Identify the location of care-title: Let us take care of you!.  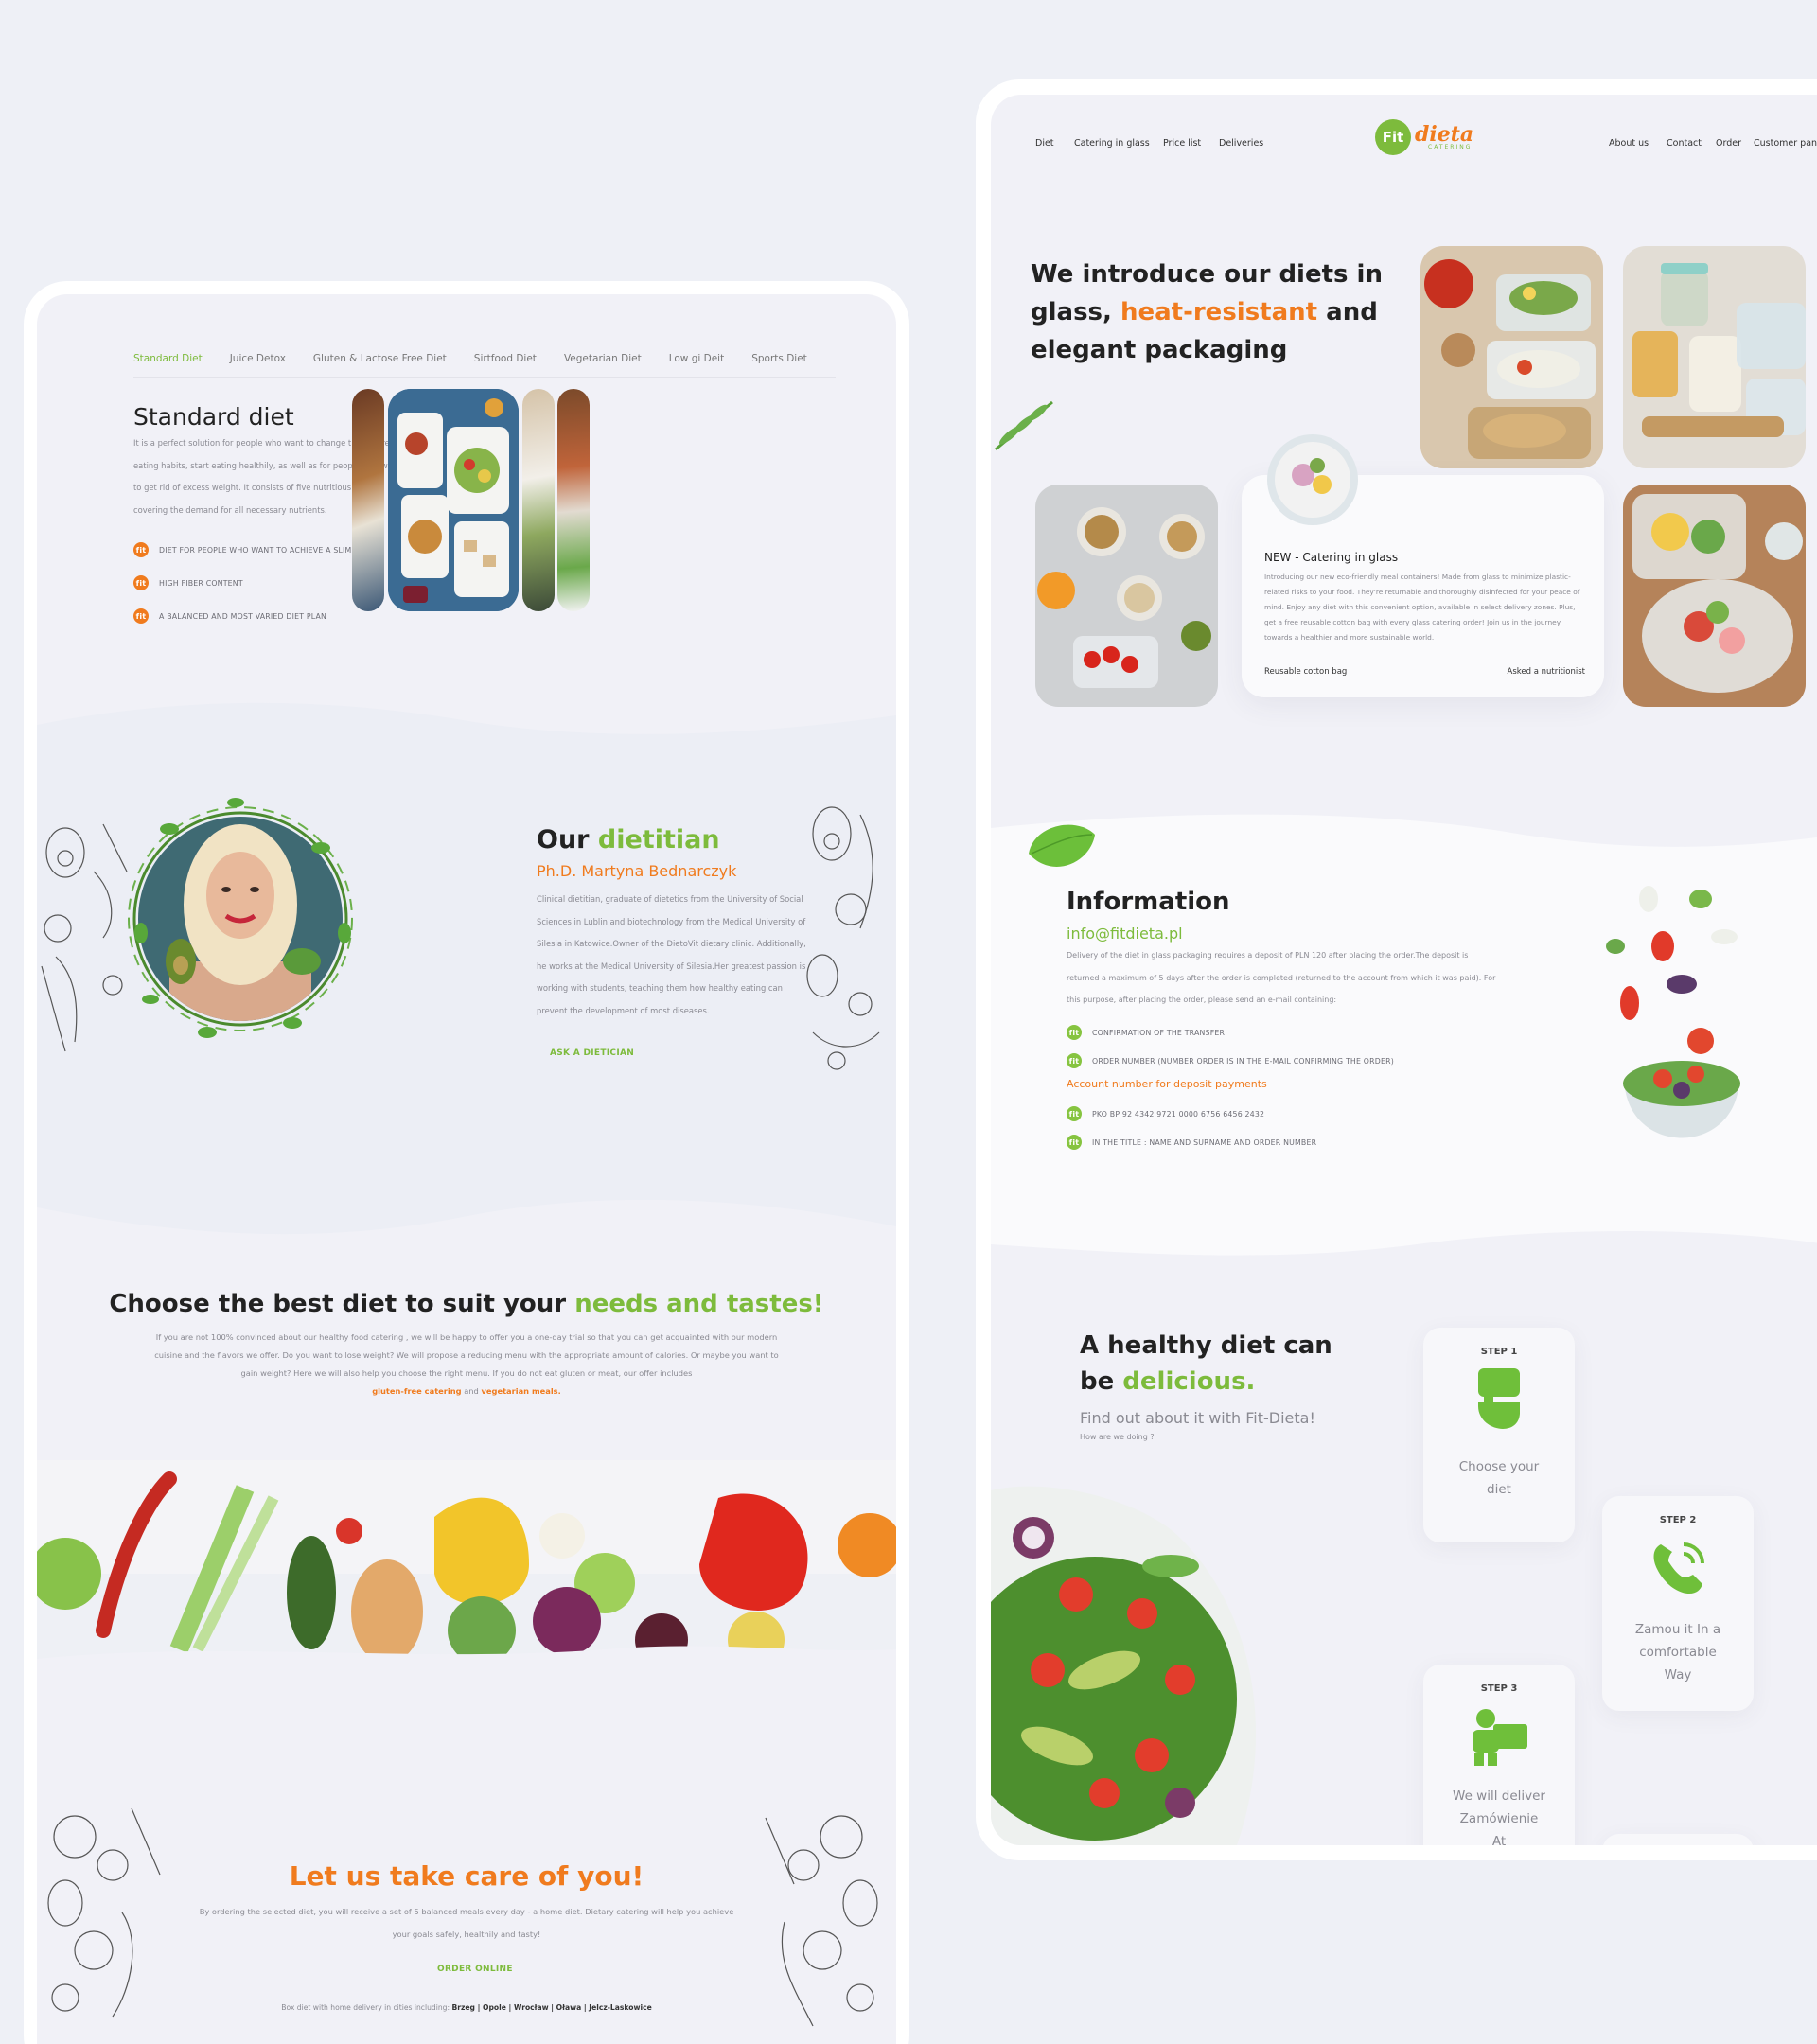
(466, 1876).